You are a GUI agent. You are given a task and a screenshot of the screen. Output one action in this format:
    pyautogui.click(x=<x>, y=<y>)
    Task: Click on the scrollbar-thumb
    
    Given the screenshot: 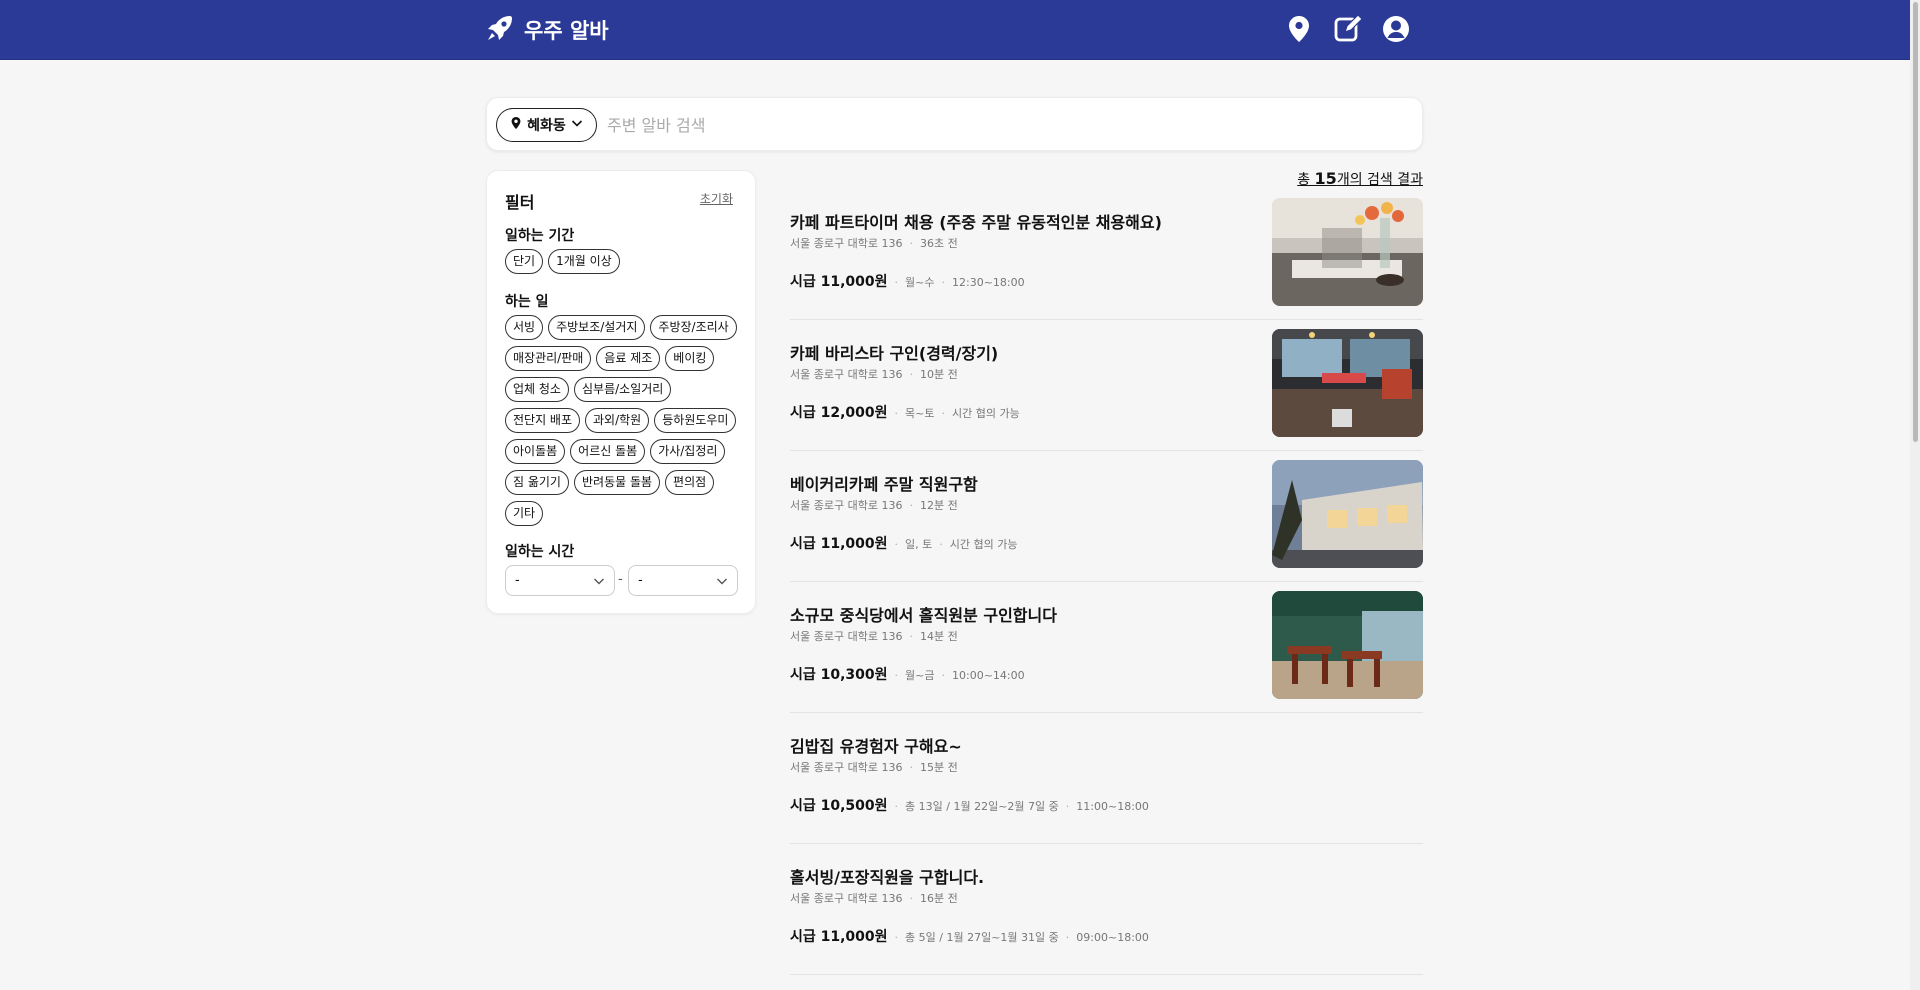 What is the action you would take?
    pyautogui.click(x=1915, y=222)
    